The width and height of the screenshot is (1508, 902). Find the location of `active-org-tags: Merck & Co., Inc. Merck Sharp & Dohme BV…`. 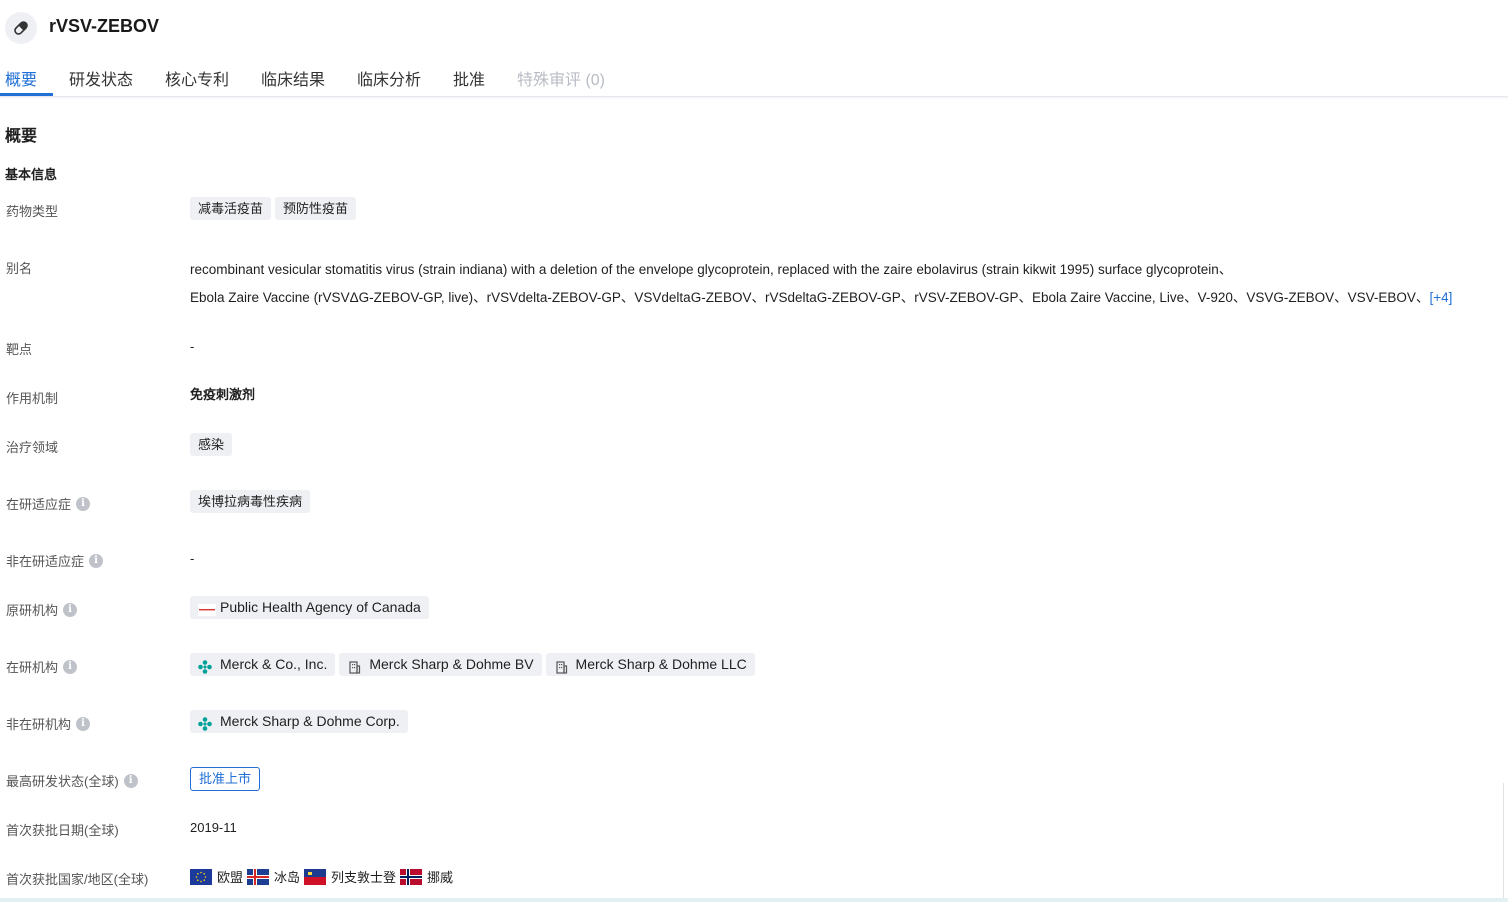

active-org-tags: Merck & Co., Inc. Merck Sharp & Dohme BV… is located at coordinates (474, 664).